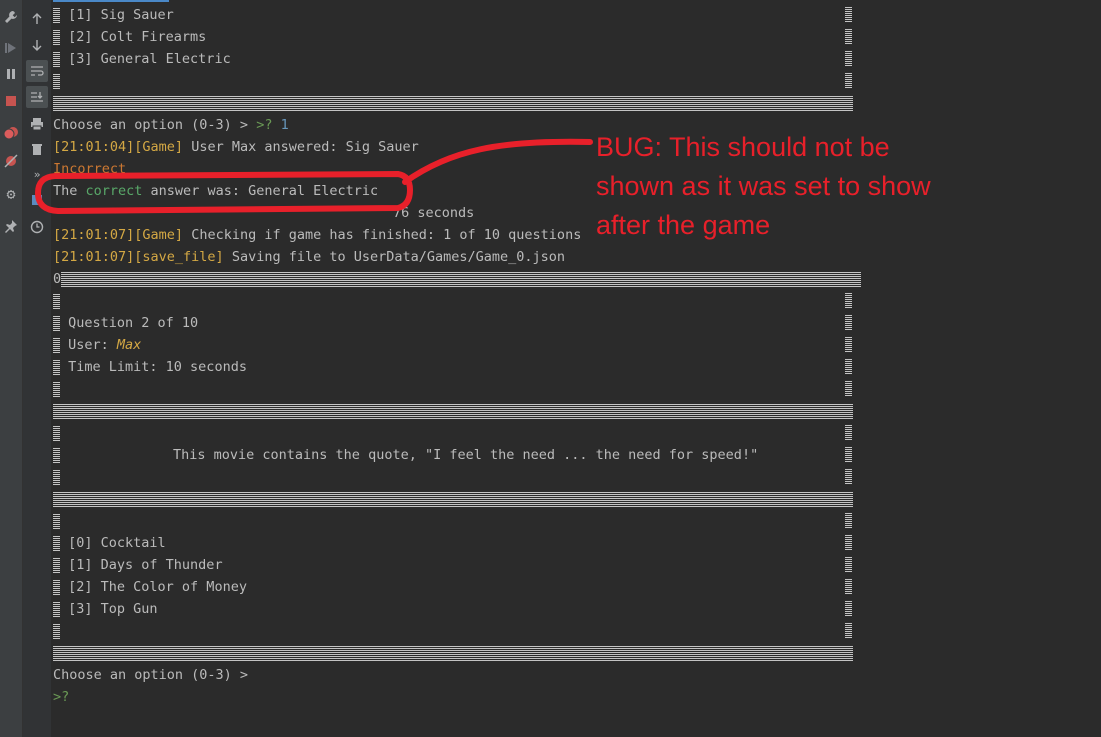  I want to click on annotation-overlay, so click(314, 176).